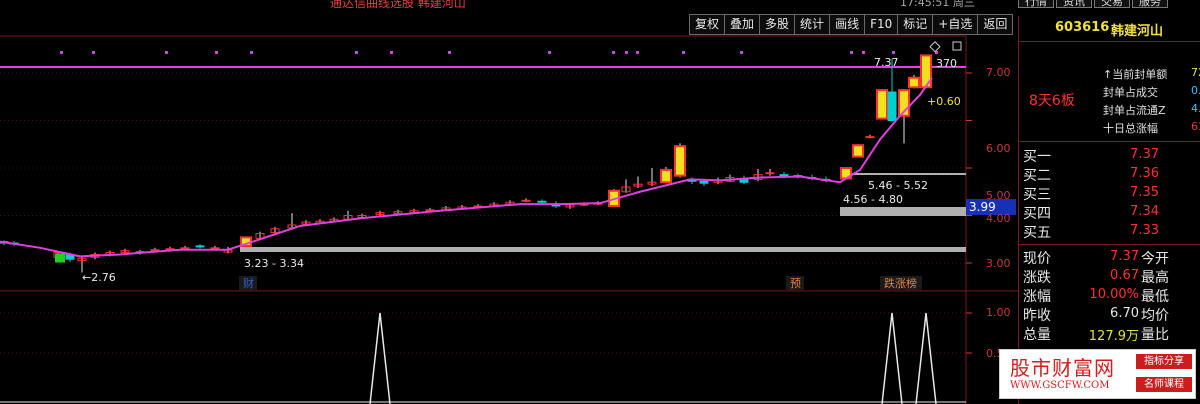 The width and height of the screenshot is (1200, 404). What do you see at coordinates (1037, 278) in the screenshot?
I see `quote-label: 涨跌` at bounding box center [1037, 278].